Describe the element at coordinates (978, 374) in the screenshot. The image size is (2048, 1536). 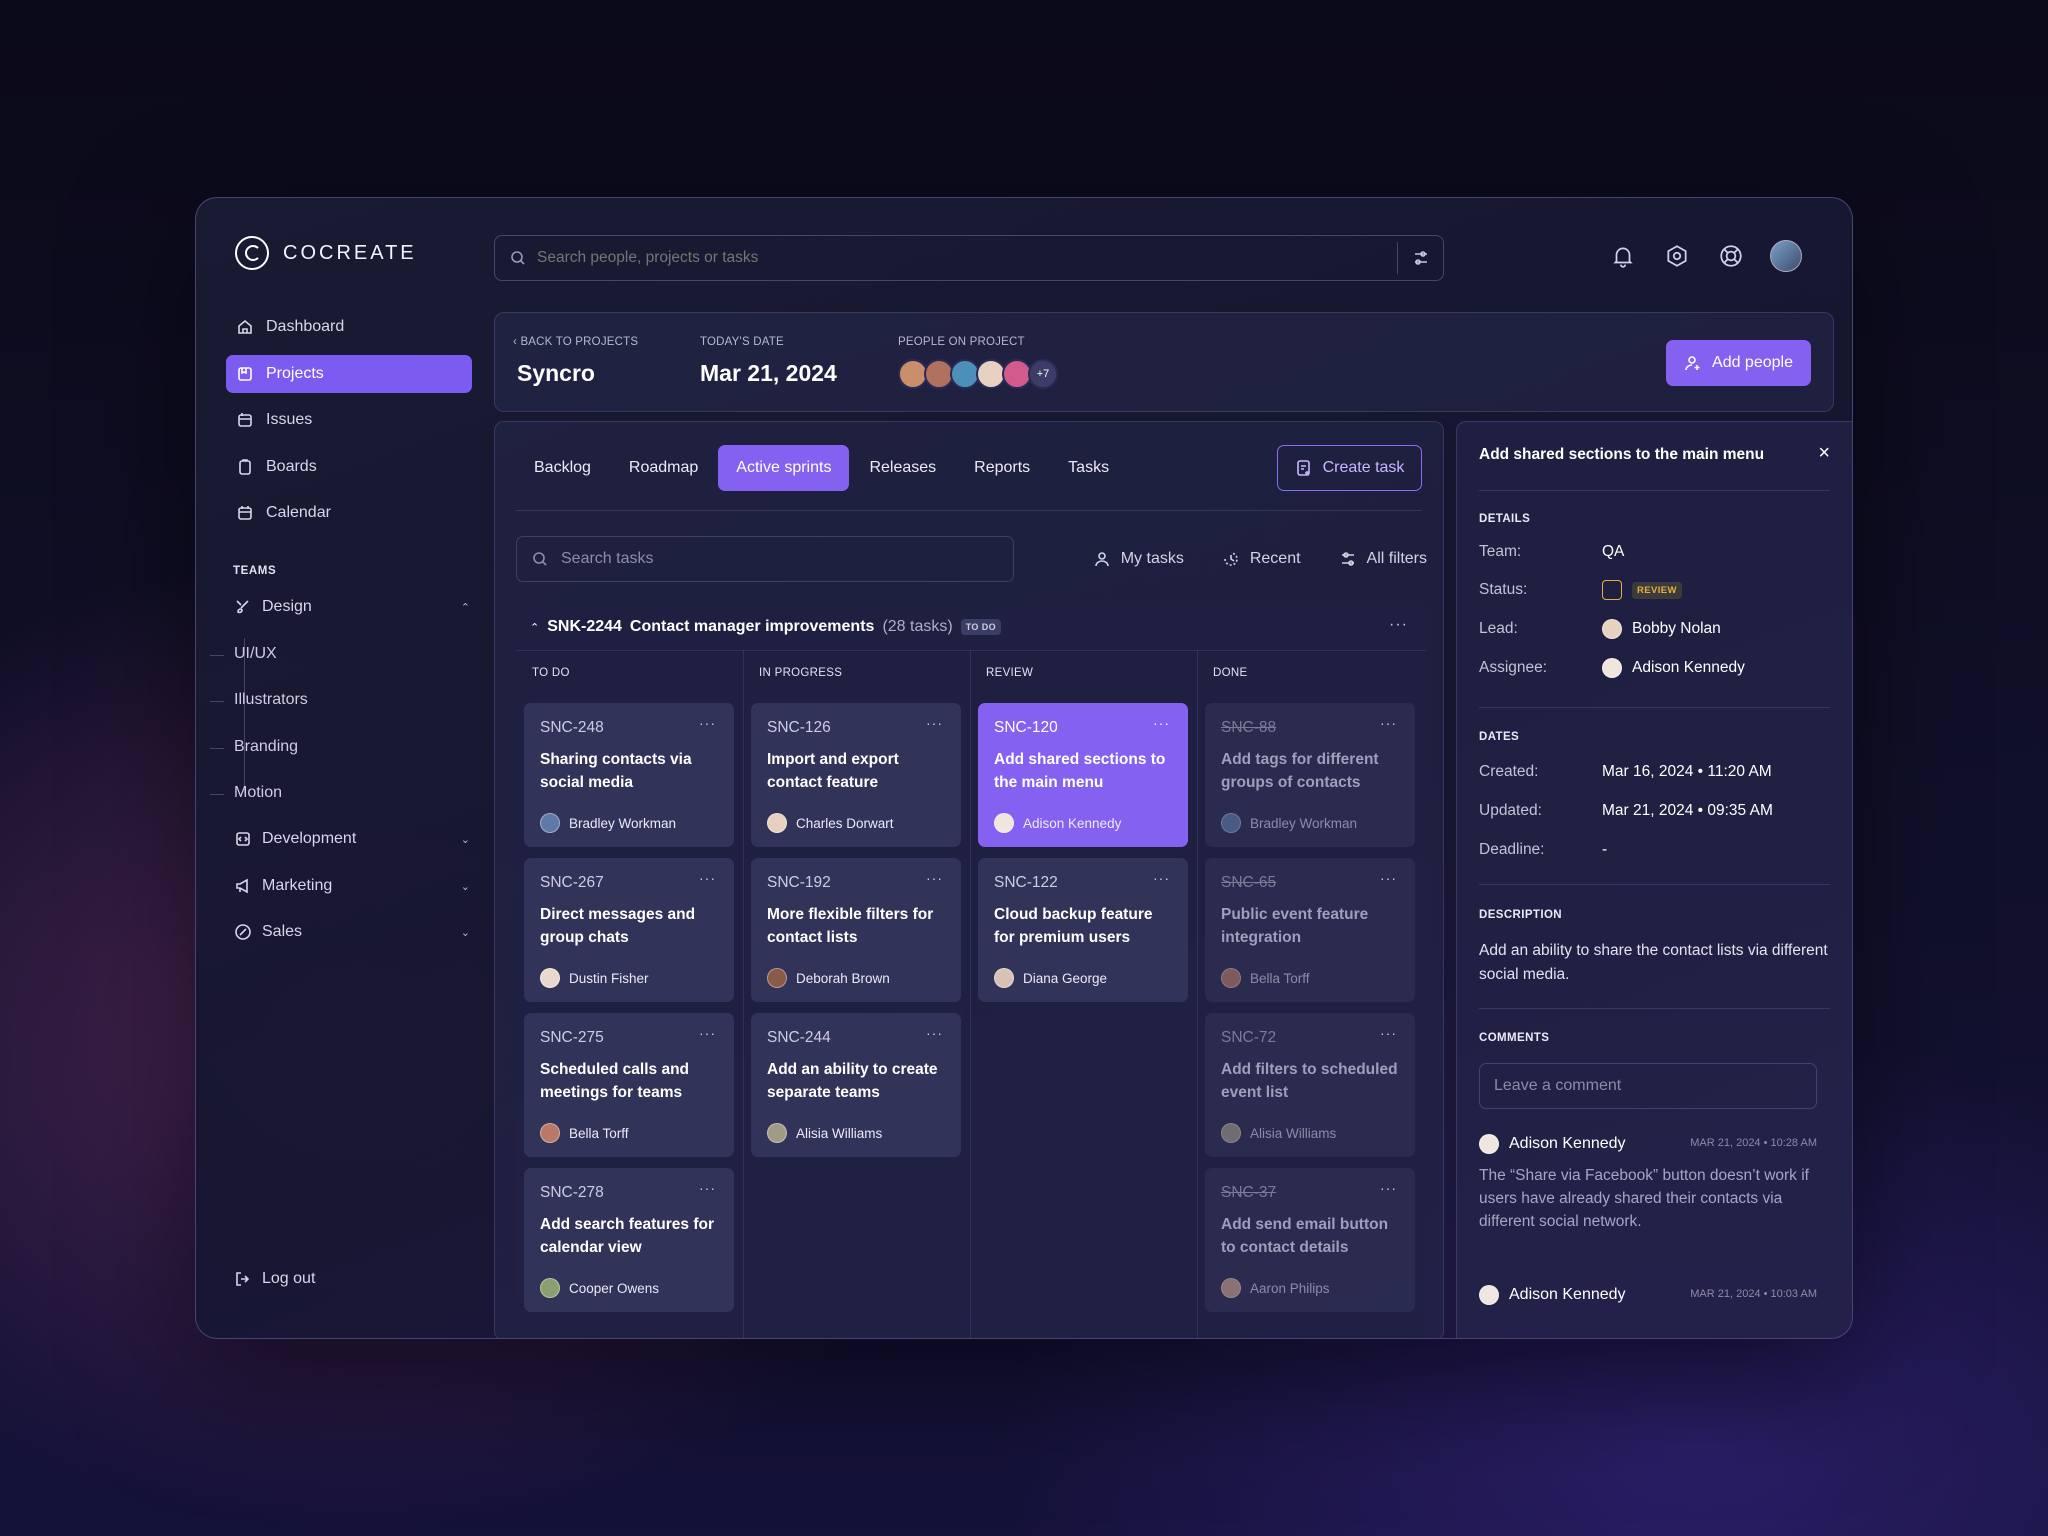
I see `project-people: +7` at that location.